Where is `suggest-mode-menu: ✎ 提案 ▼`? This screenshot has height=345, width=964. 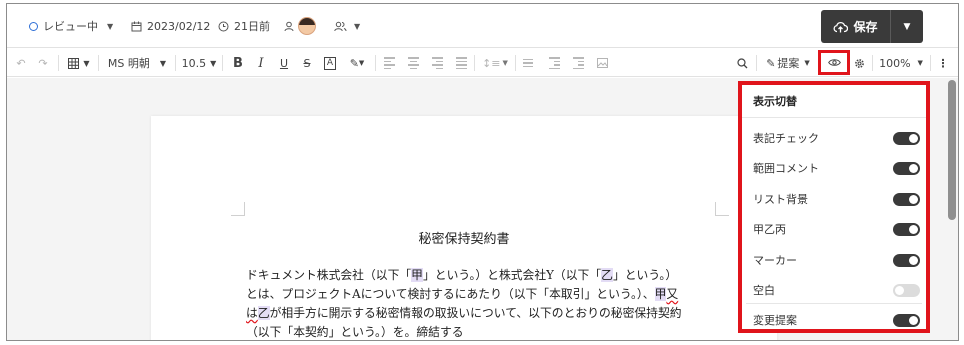 suggest-mode-menu: ✎ 提案 ▼ is located at coordinates (788, 63).